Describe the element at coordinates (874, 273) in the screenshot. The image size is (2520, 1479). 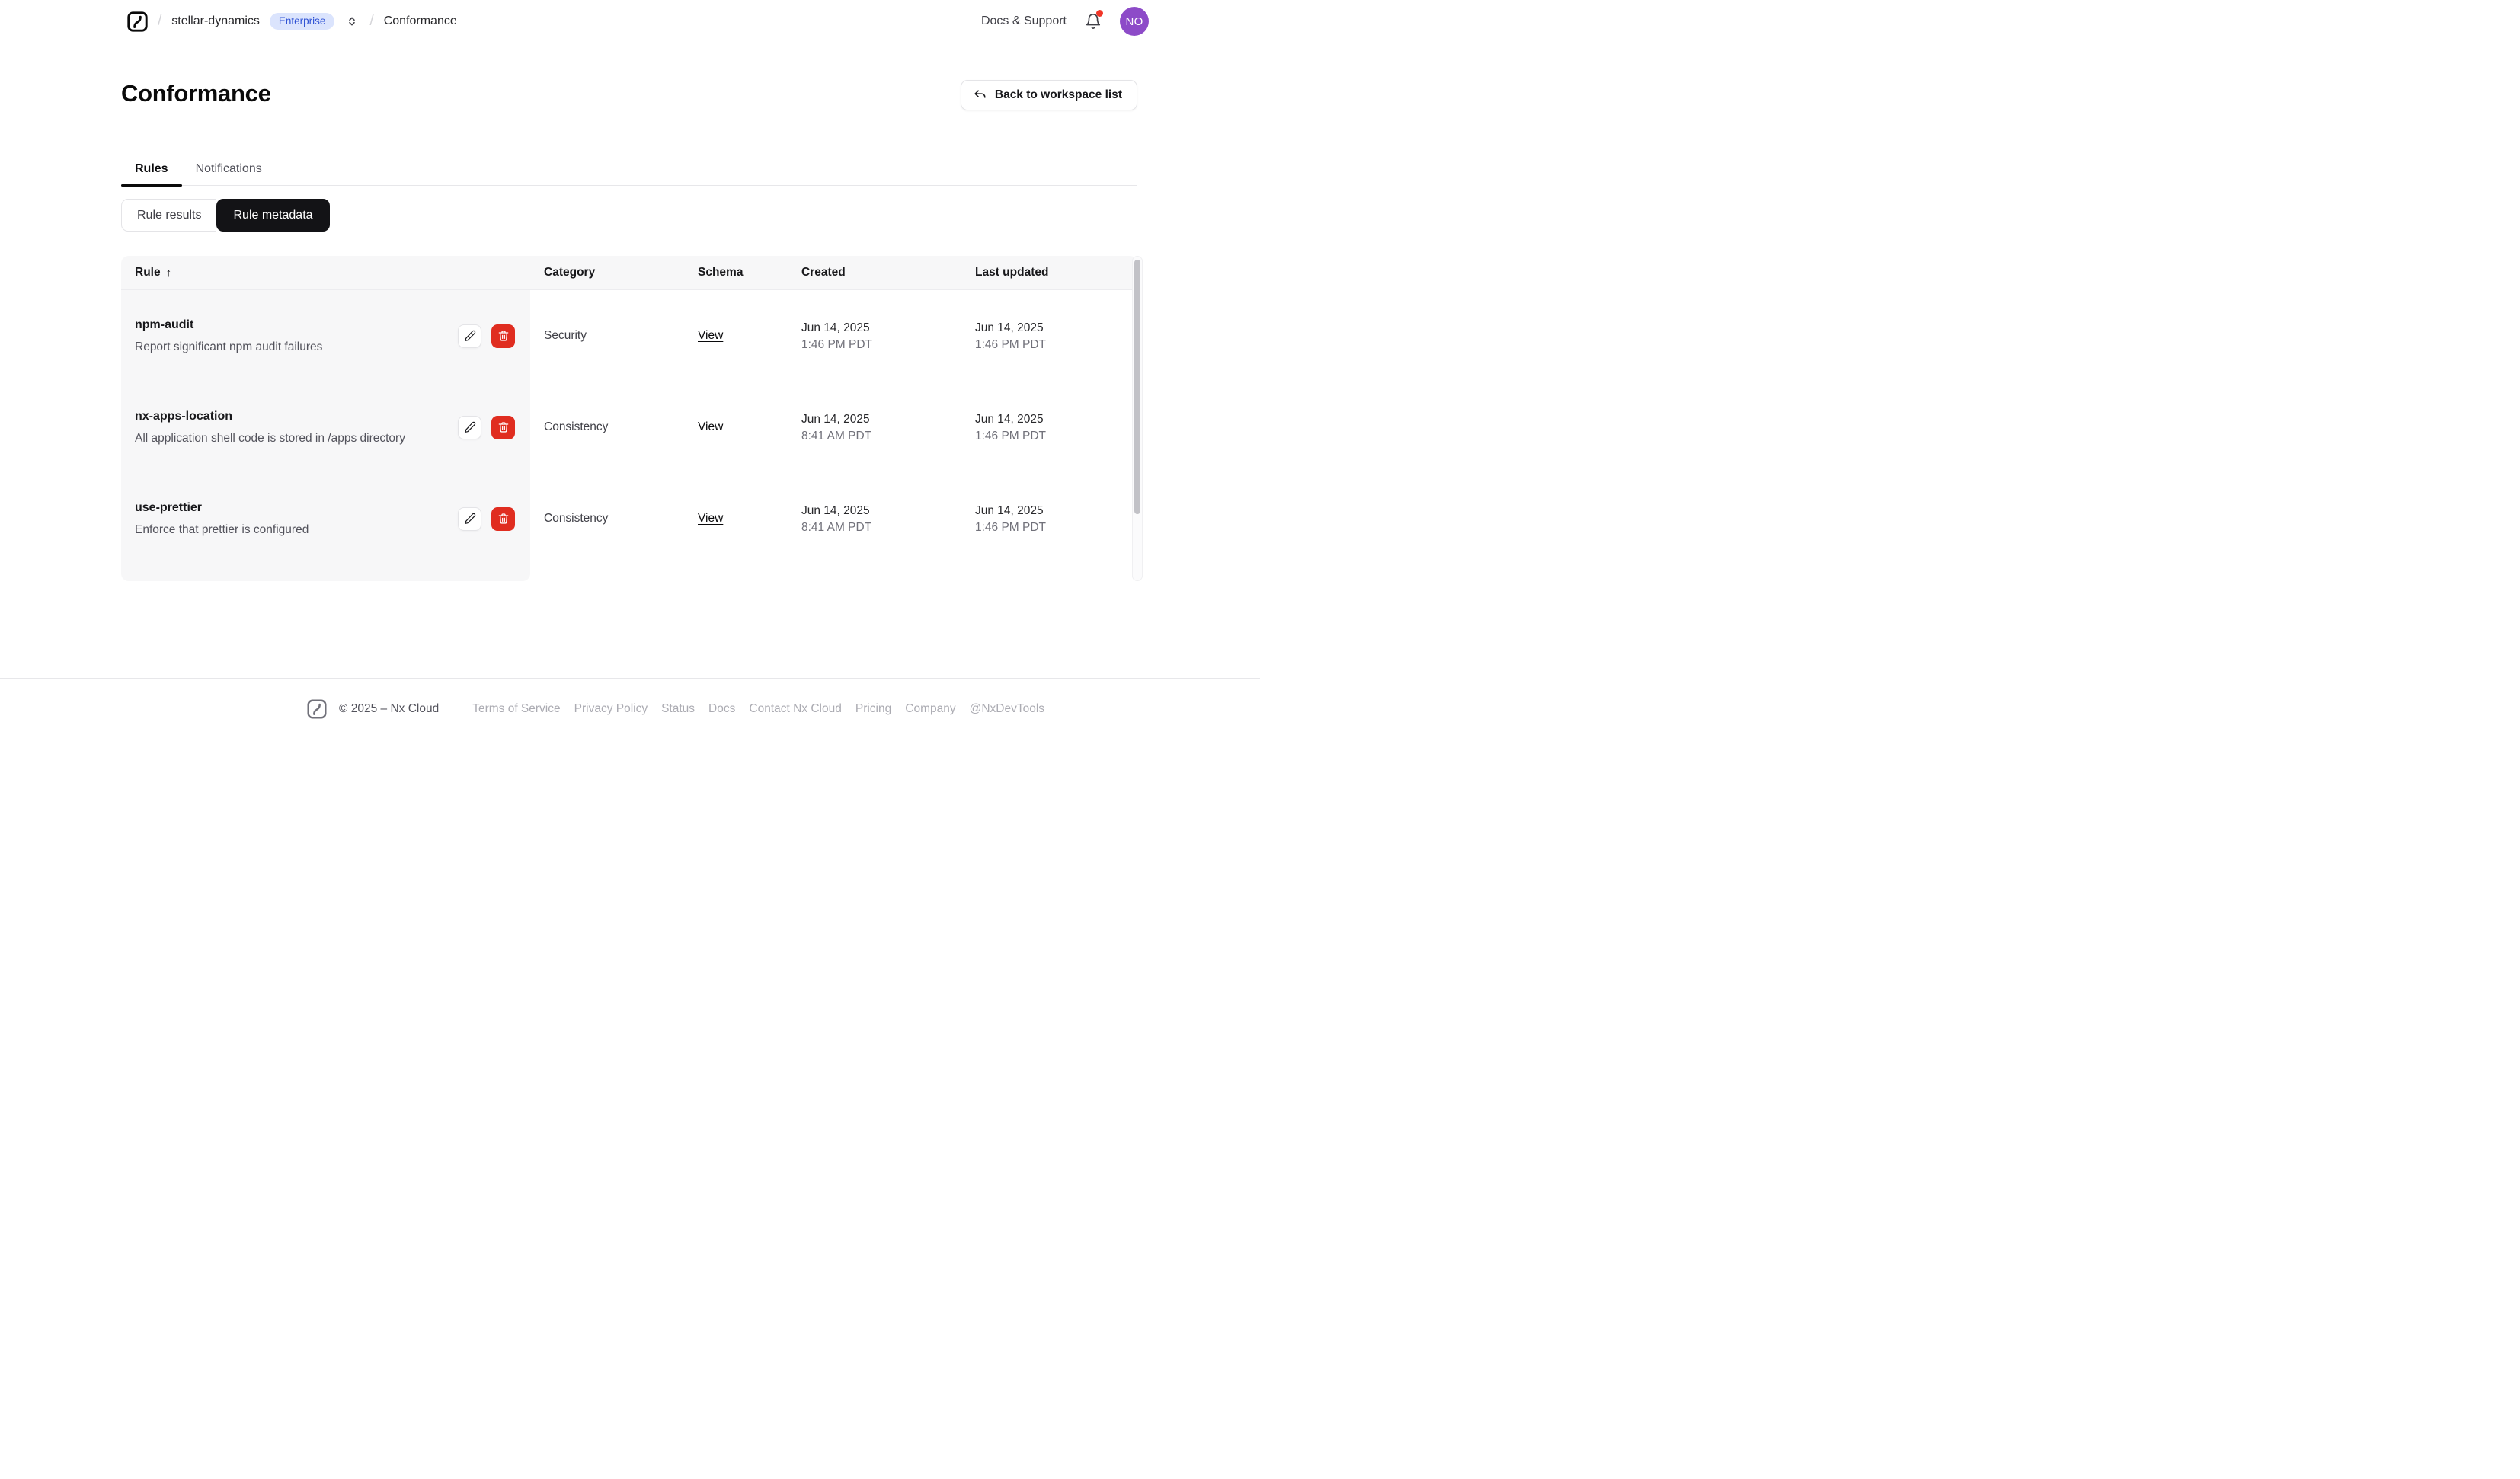
I see `column-header-created: Created` at that location.